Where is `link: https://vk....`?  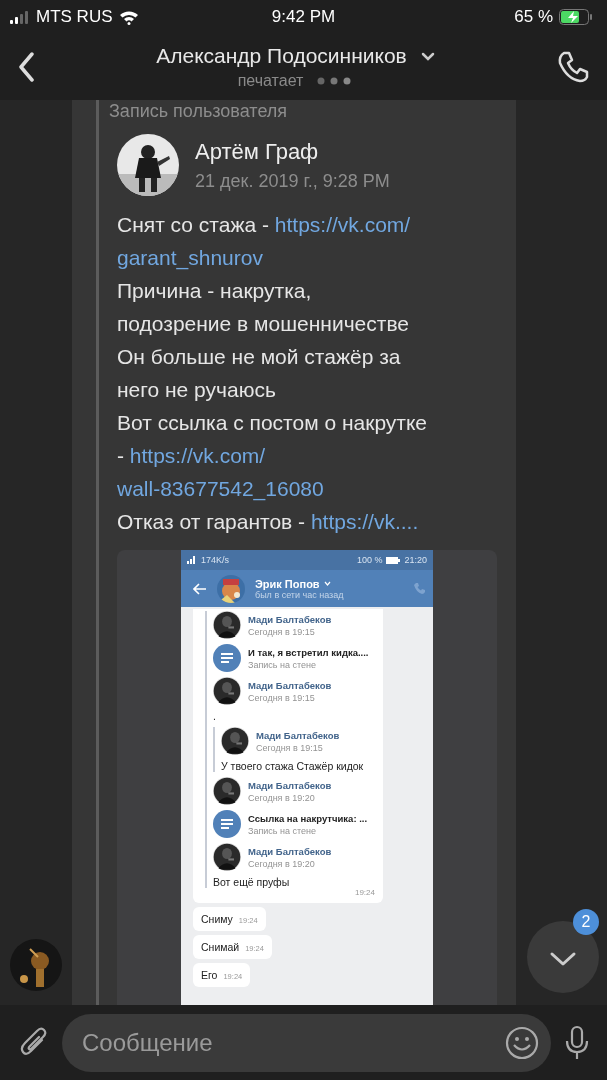 link: https://vk.... is located at coordinates (364, 521).